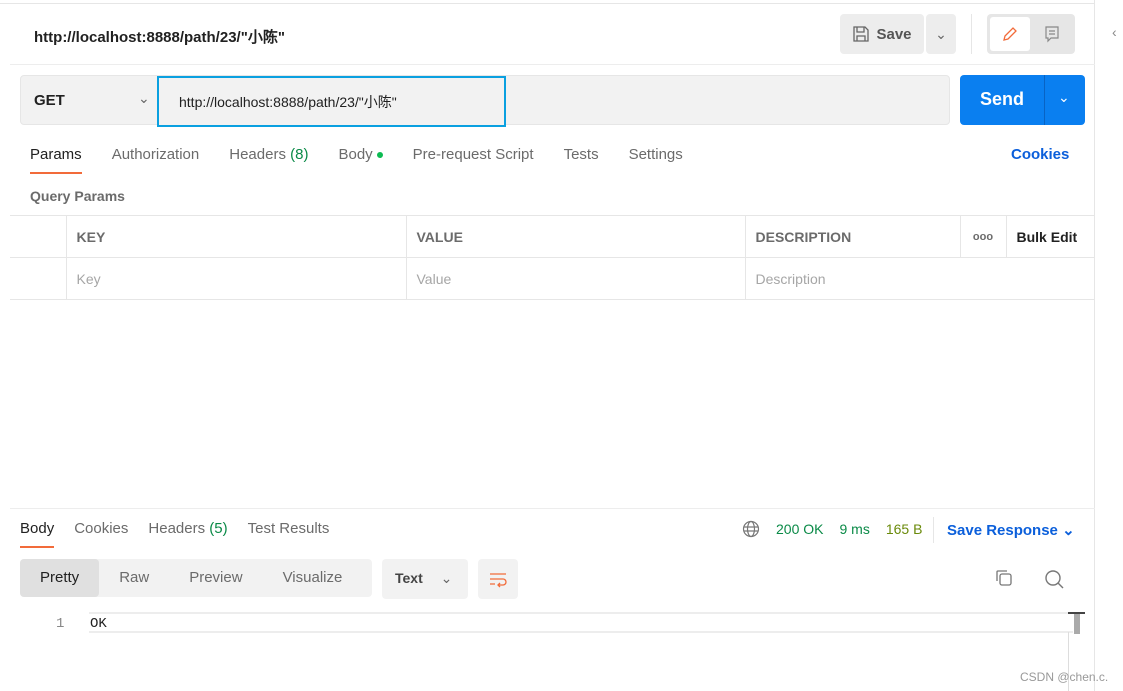 The image size is (1123, 691). What do you see at coordinates (799, 529) in the screenshot?
I see `status-code: 200 OK` at bounding box center [799, 529].